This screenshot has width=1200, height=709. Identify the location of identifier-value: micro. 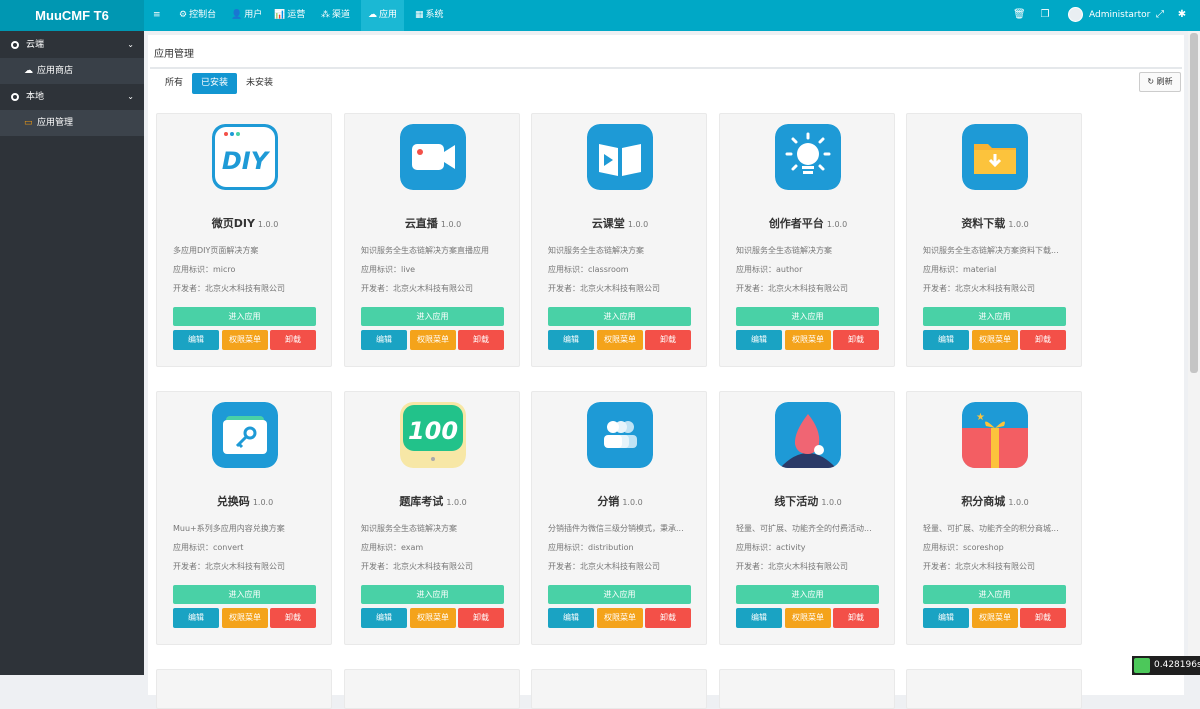
(224, 269).